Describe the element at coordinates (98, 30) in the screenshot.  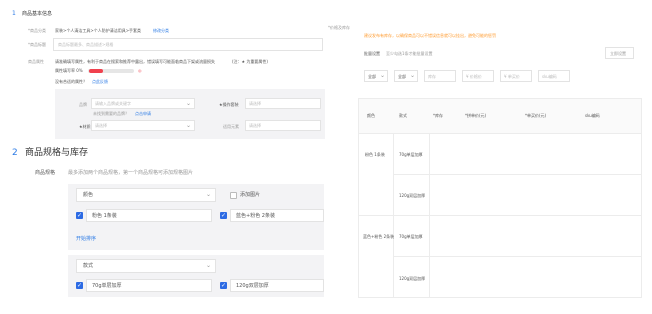
I see `category-value: 家装>个人清洁工具>个人防护清洁用具>手套类` at that location.